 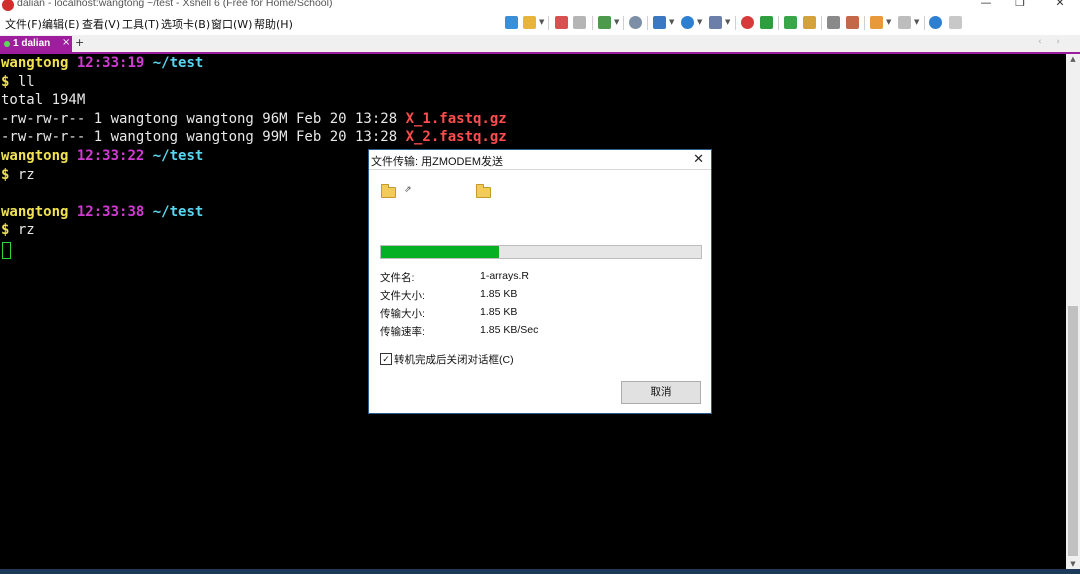 What do you see at coordinates (6, 250) in the screenshot?
I see `terminal-cursor` at bounding box center [6, 250].